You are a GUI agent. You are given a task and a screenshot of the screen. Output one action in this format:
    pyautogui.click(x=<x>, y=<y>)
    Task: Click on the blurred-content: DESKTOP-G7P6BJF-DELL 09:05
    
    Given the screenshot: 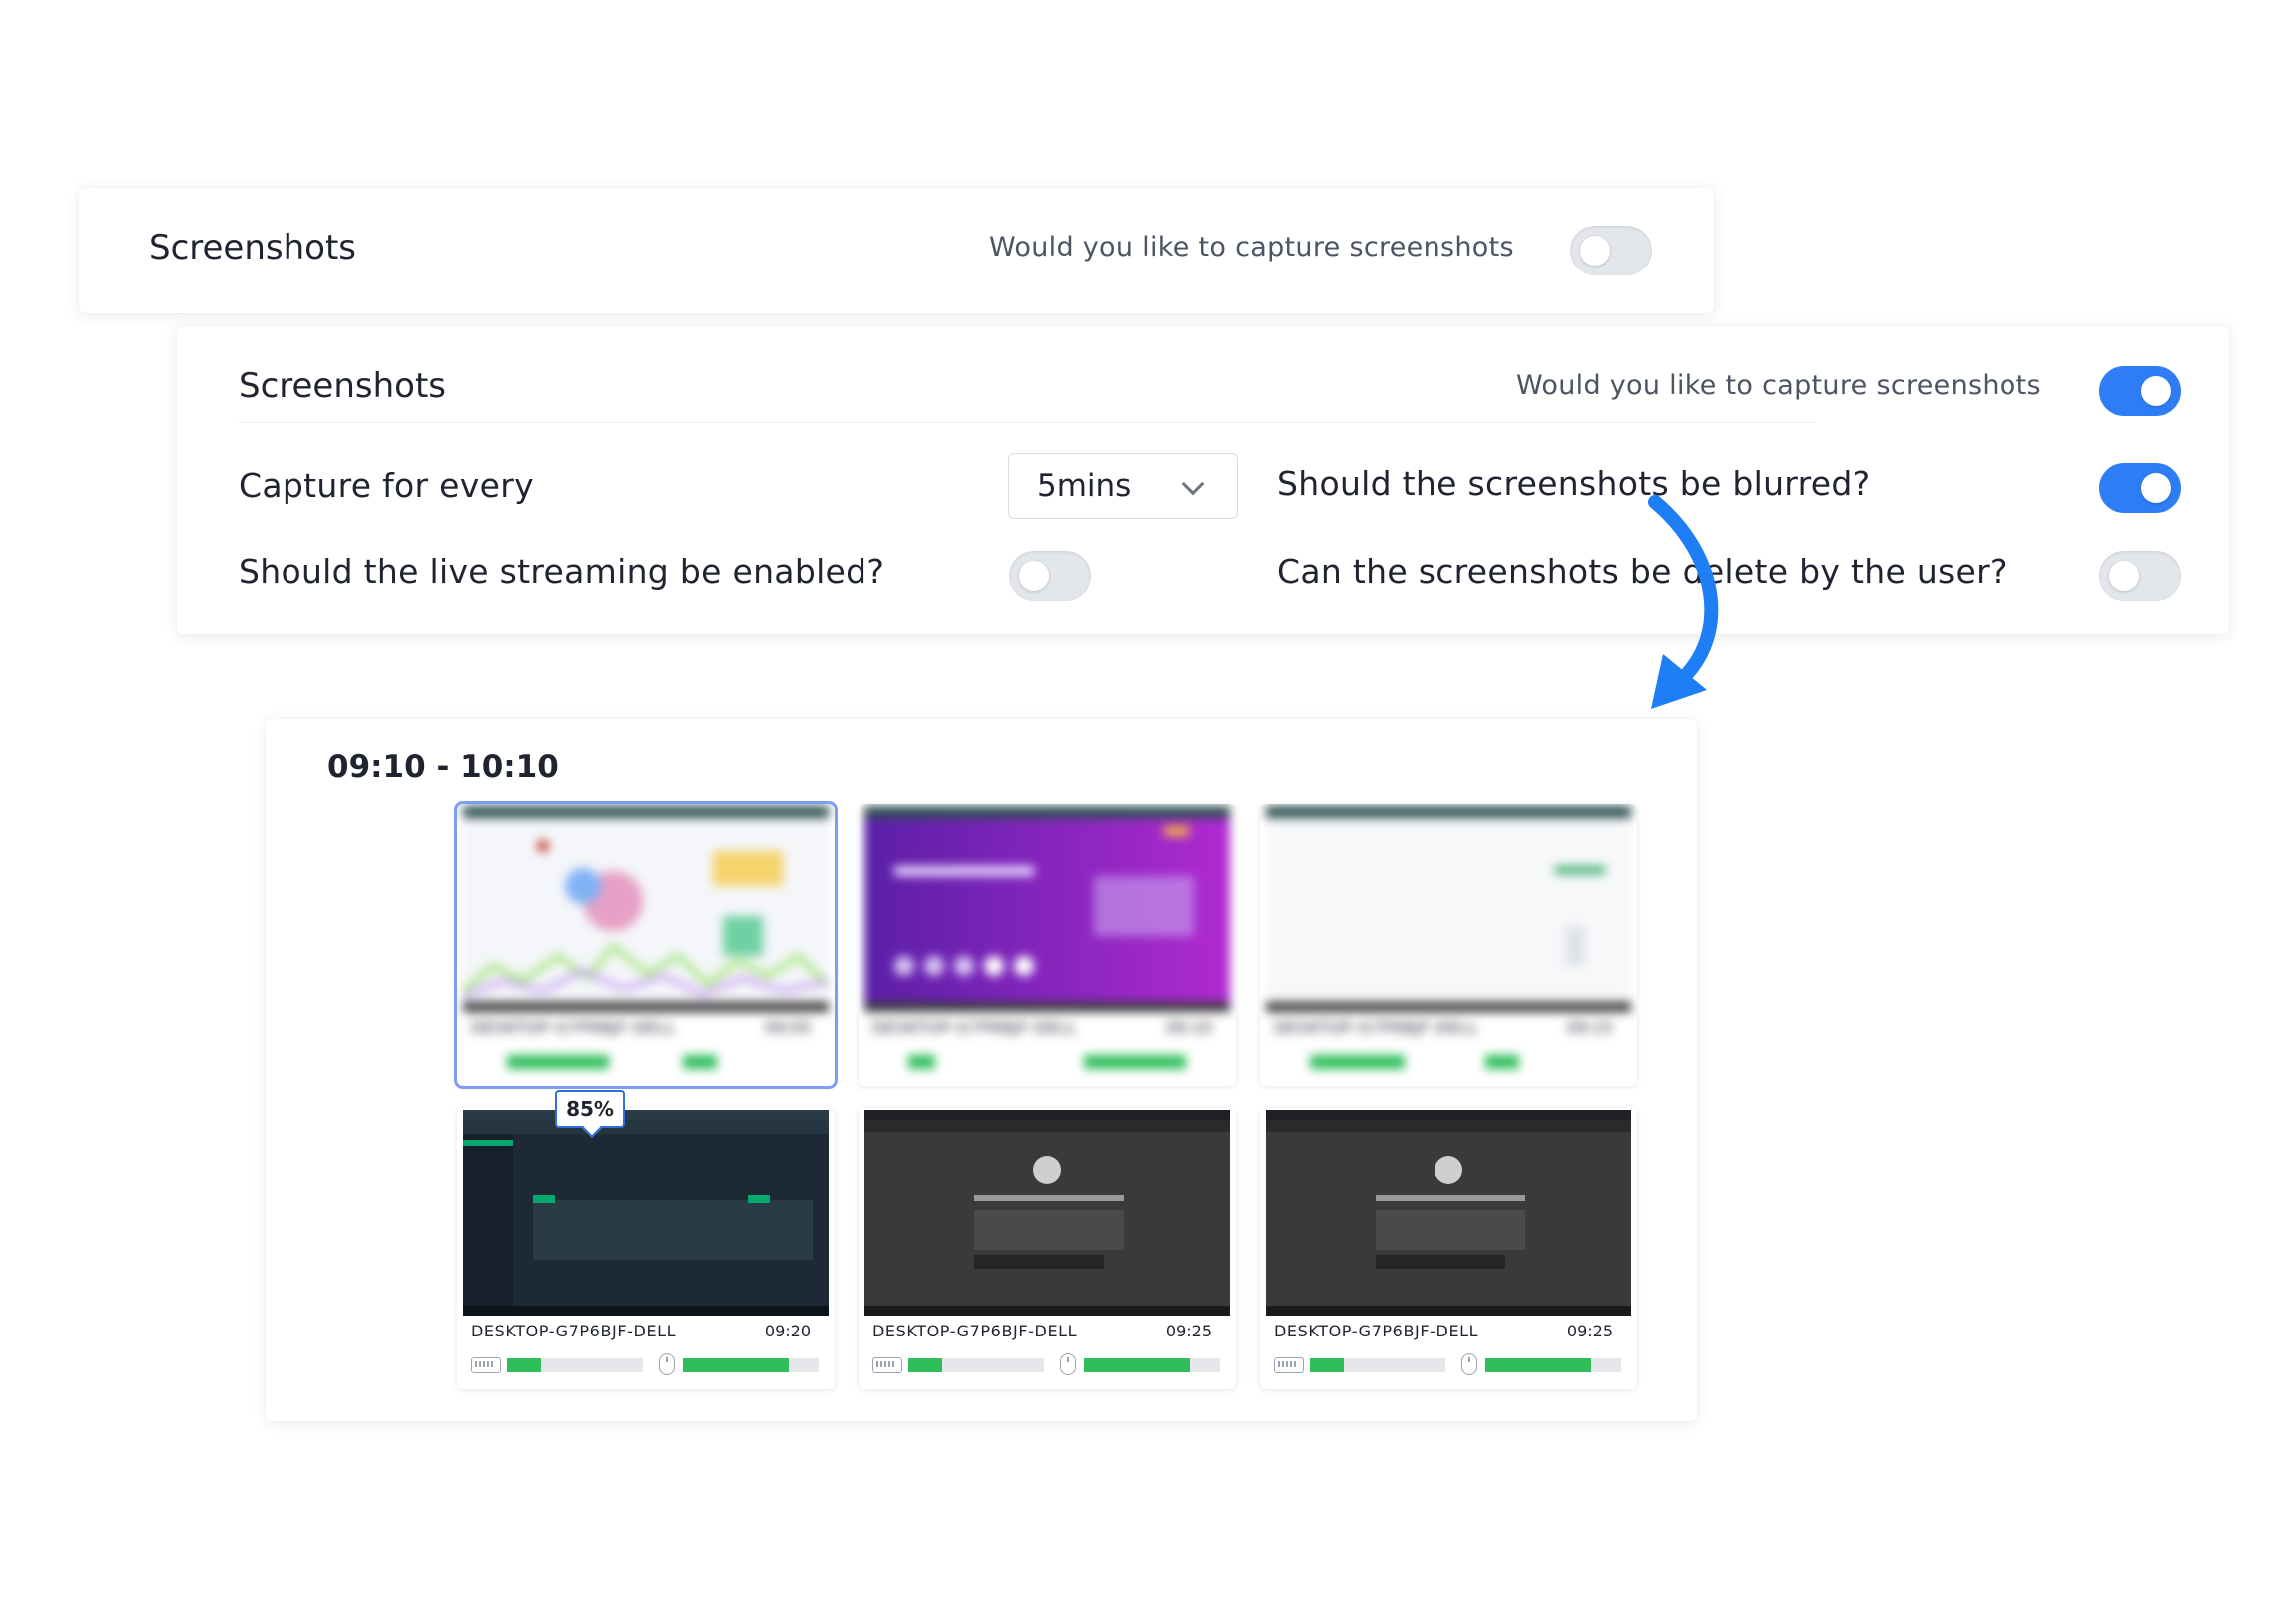 What is the action you would take?
    pyautogui.click(x=646, y=945)
    